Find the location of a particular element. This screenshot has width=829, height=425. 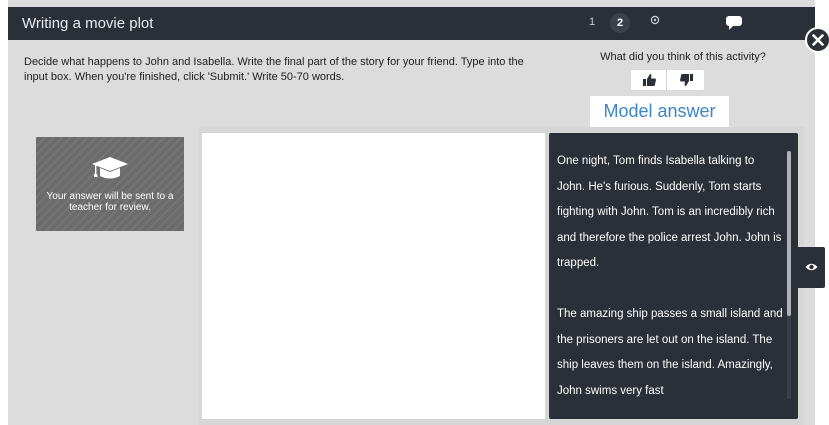

speech-bubble-icon is located at coordinates (734, 23).